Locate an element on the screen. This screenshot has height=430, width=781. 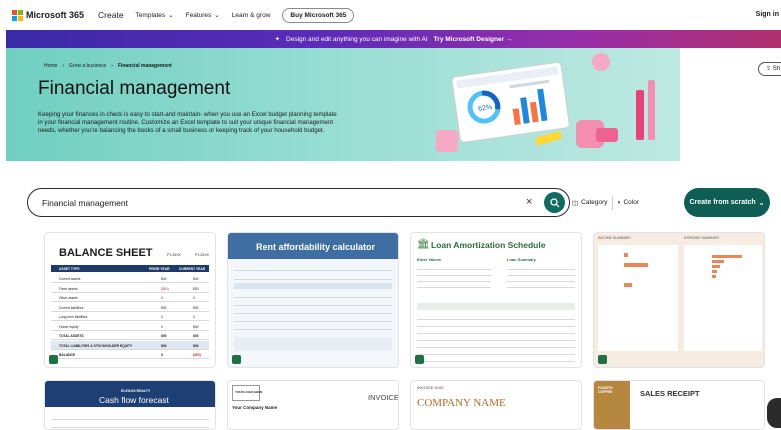
panel-label: EXPENSE SUMMARY is located at coordinates (702, 238).